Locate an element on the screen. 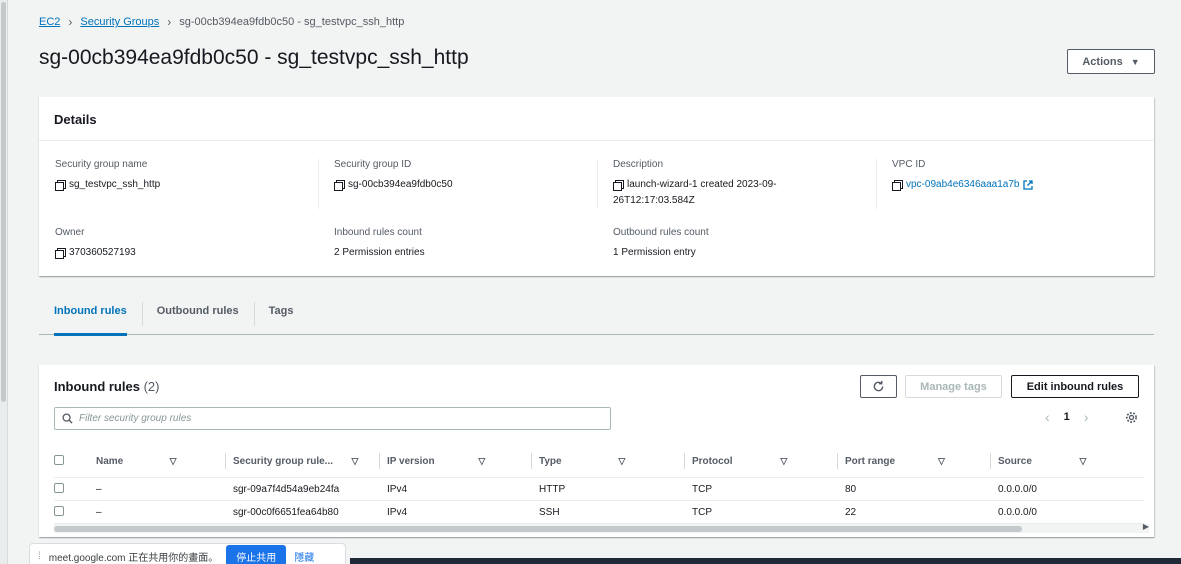 The image size is (1181, 564). screen-share-bar: ⁞ meet.google.com 正在共用你的畫面。 停止共用 隱藏 is located at coordinates (187, 553).